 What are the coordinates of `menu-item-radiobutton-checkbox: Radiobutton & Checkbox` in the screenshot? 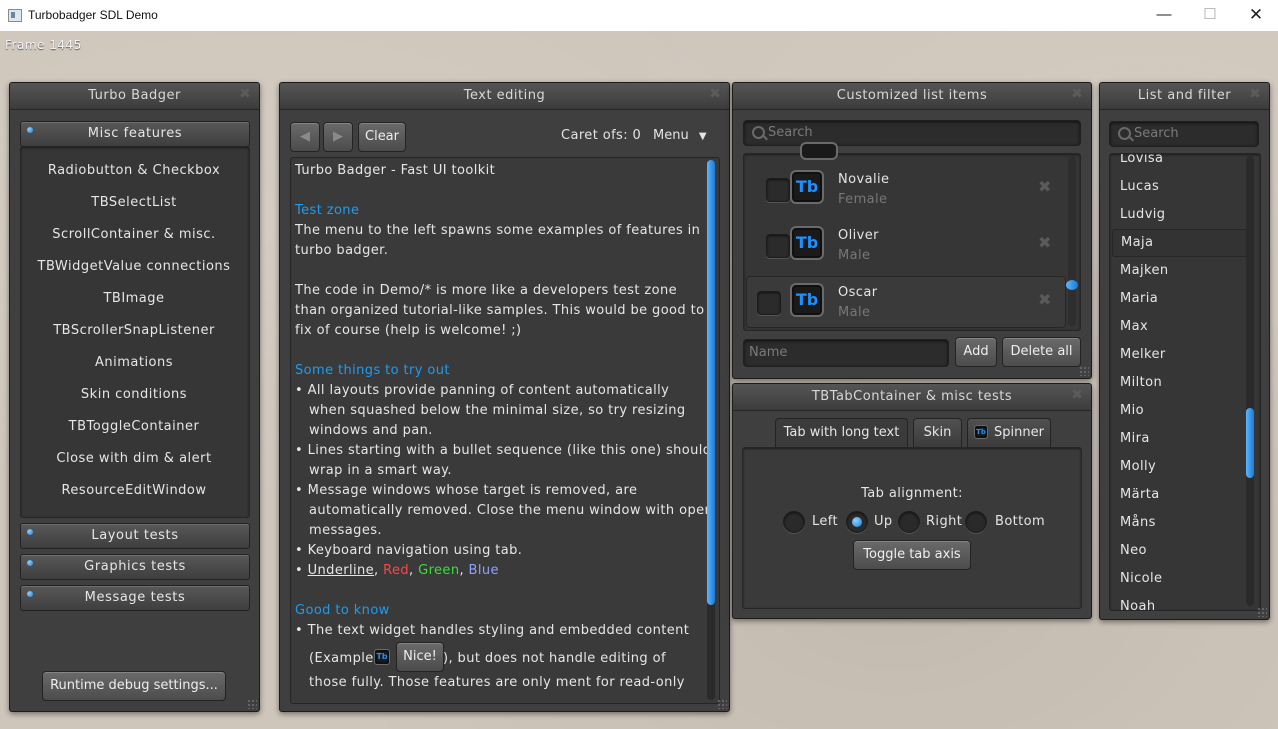 It's located at (134, 171).